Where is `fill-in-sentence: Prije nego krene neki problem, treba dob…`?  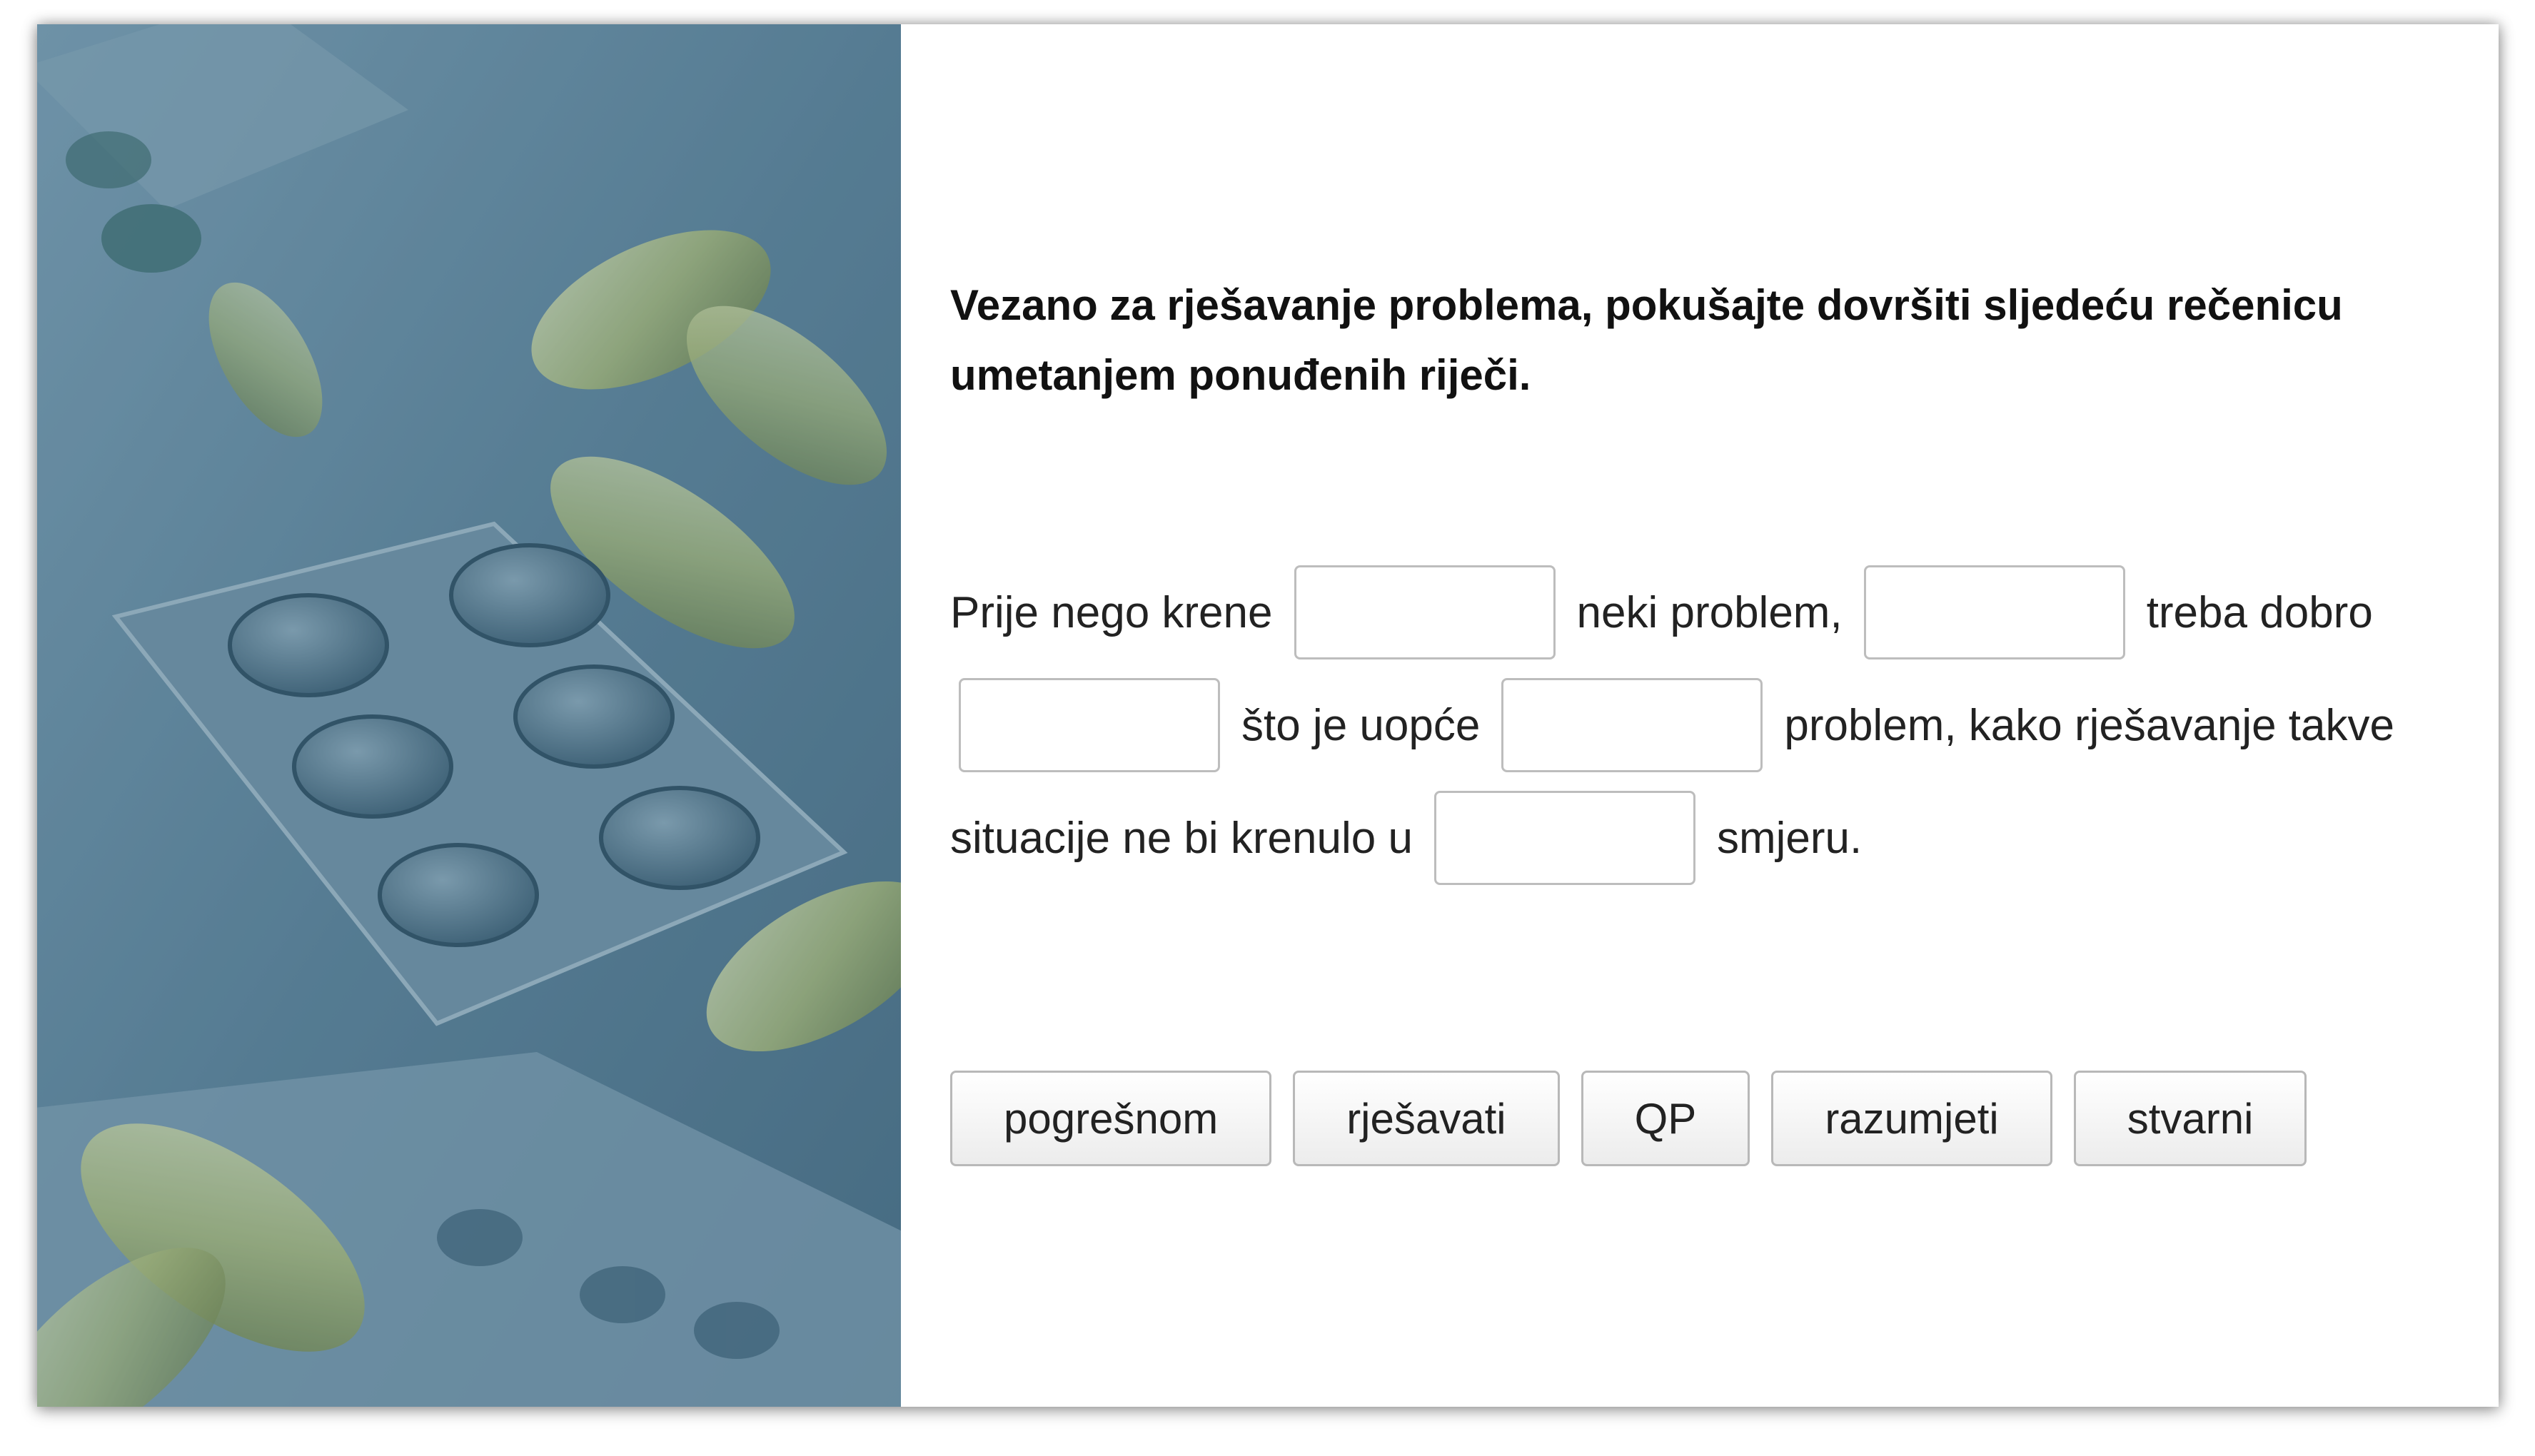
fill-in-sentence: Prije nego krene neki problem, treba dob… is located at coordinates (1707, 725).